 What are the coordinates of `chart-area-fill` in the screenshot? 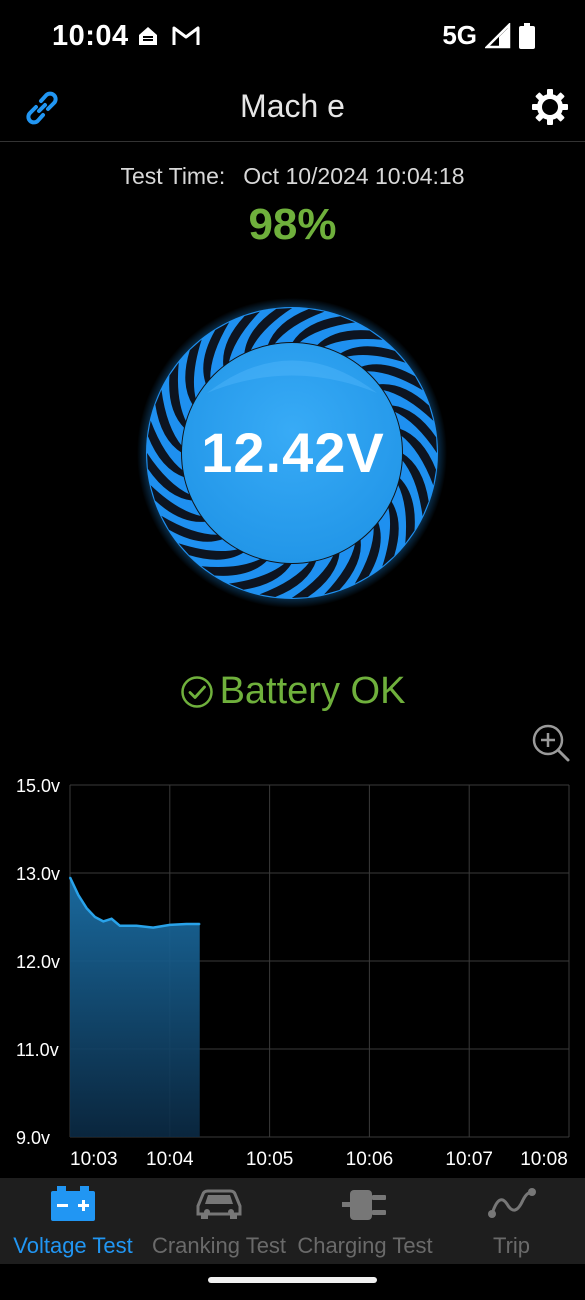 It's located at (135, 1007).